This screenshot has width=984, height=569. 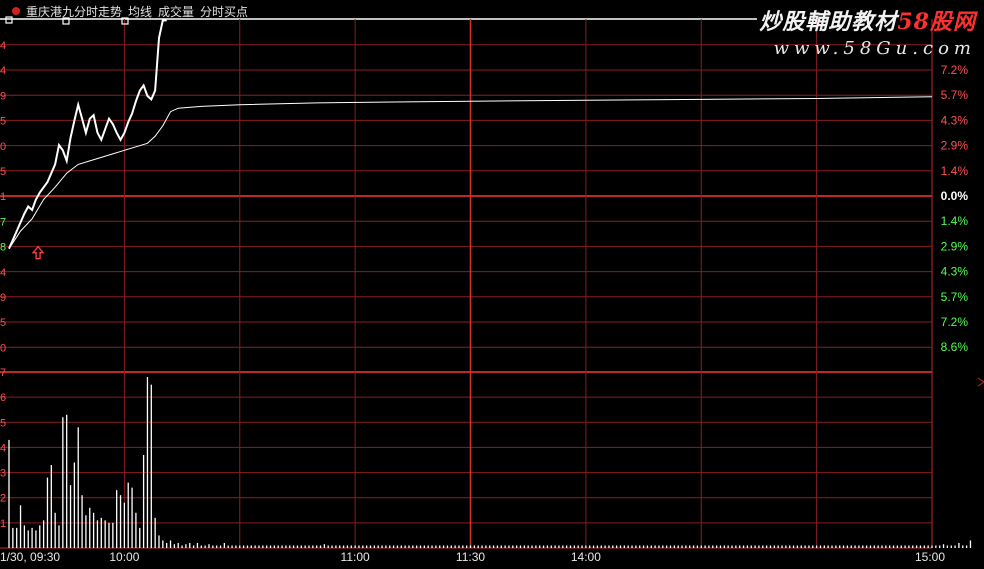 I want to click on time-label: 11:00, so click(x=355, y=557).